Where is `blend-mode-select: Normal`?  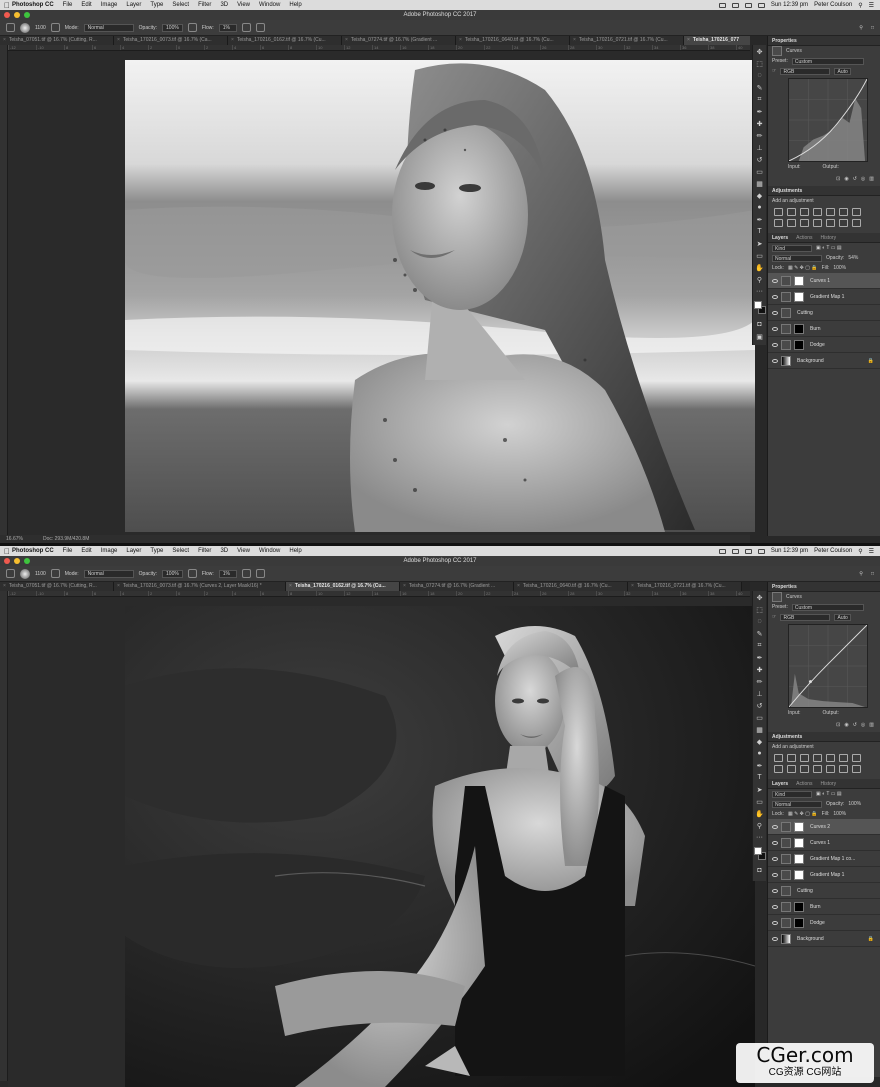
blend-mode-select: Normal is located at coordinates (797, 804).